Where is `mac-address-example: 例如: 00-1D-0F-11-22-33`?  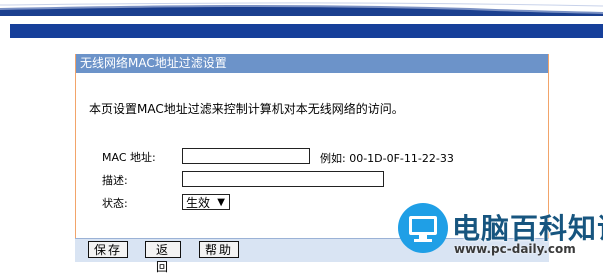
mac-address-example: 例如: 00-1D-0F-11-22-33 is located at coordinates (387, 158).